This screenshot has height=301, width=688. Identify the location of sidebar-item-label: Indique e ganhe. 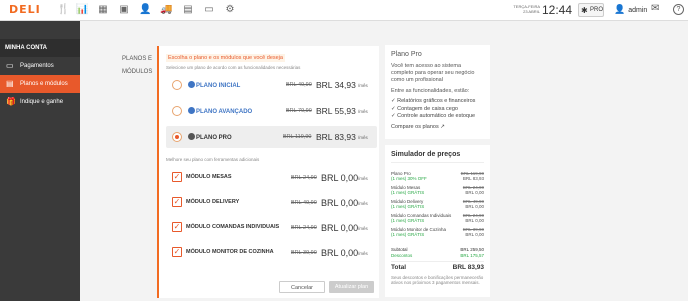
(42, 102).